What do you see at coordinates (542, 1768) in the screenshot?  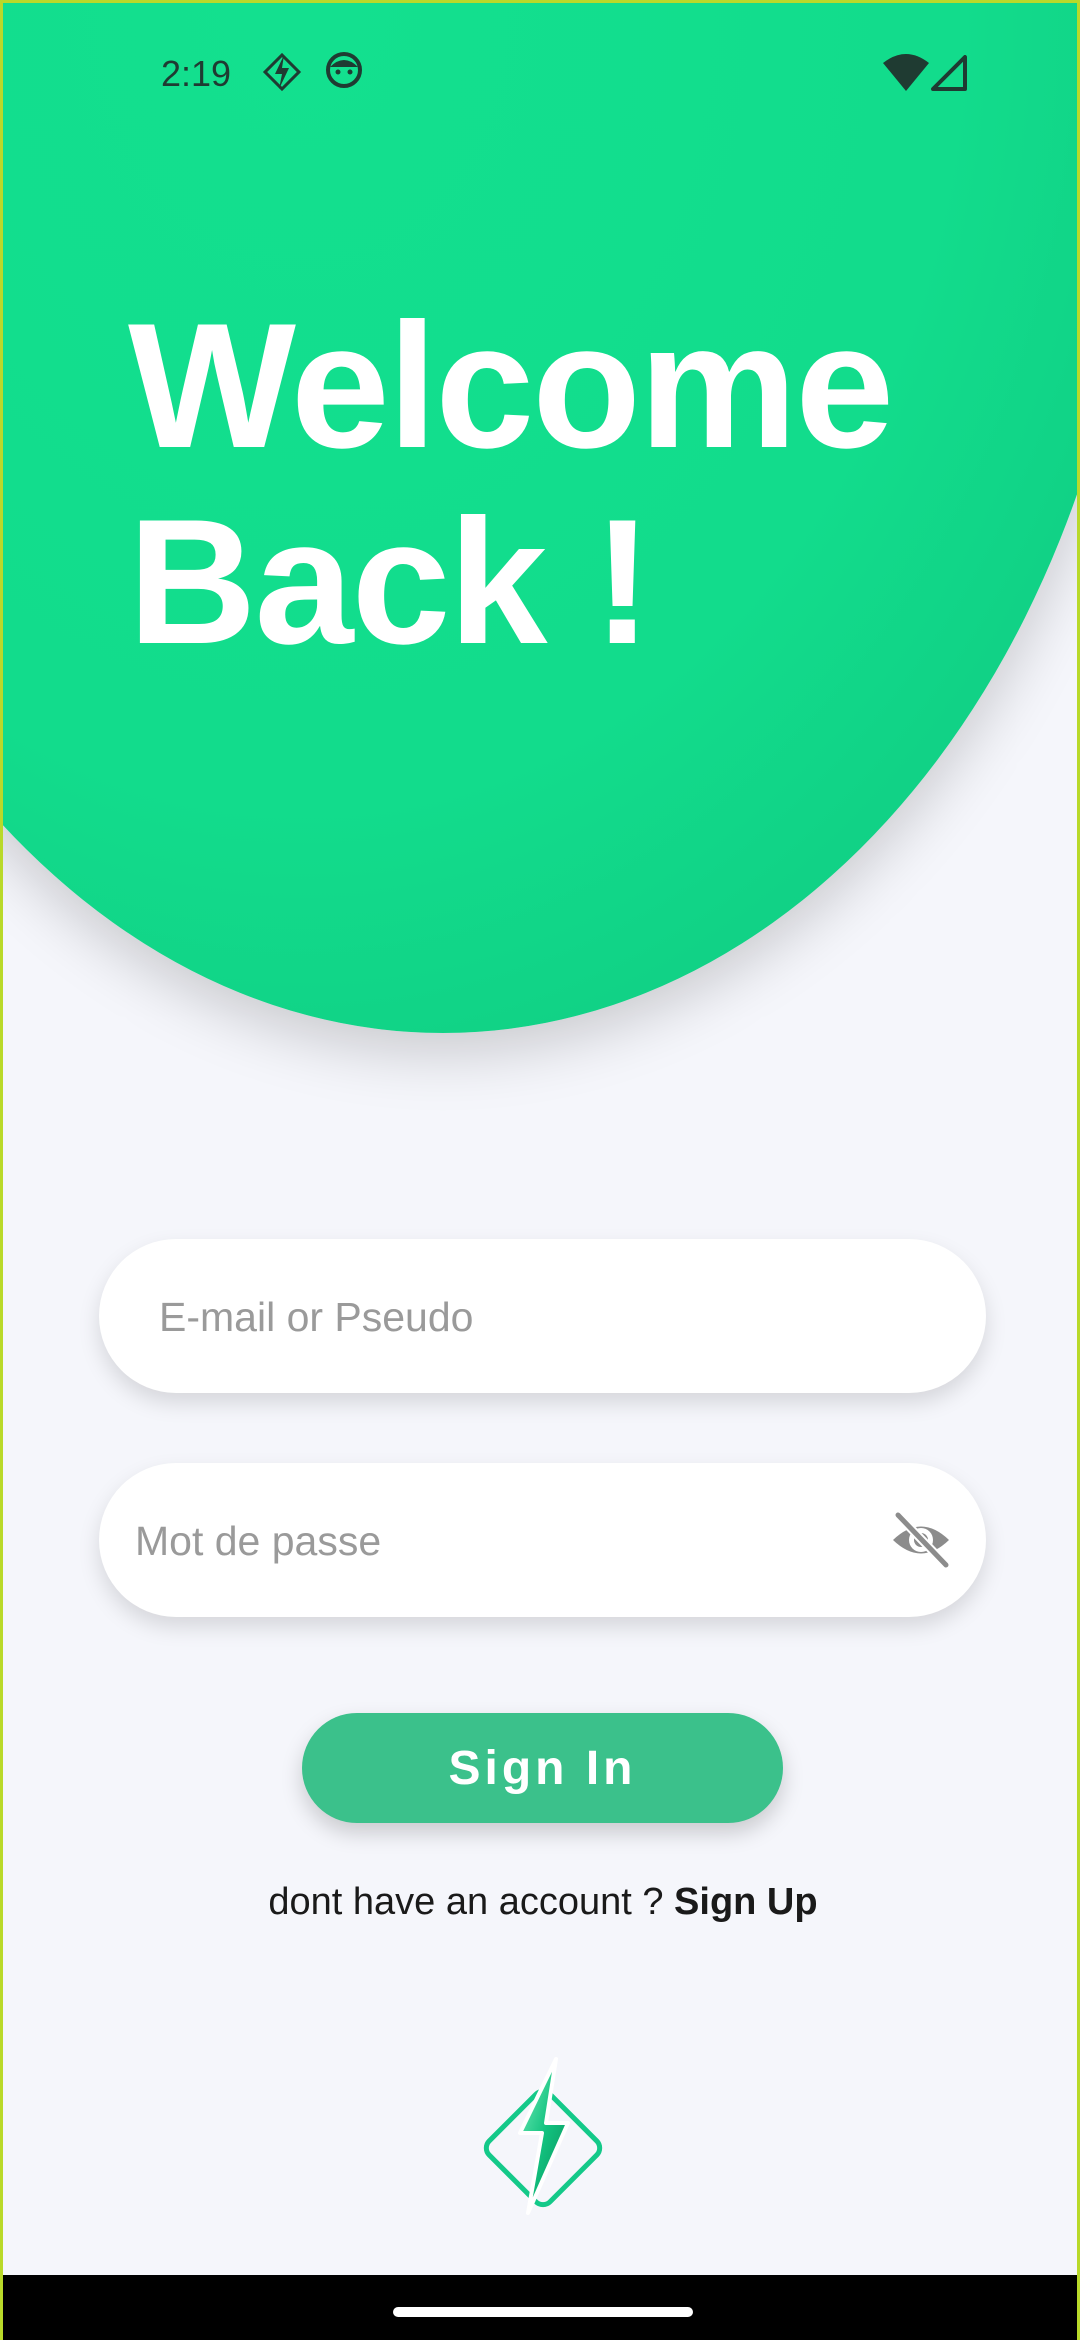 I see `sign-in-button: Sign In` at bounding box center [542, 1768].